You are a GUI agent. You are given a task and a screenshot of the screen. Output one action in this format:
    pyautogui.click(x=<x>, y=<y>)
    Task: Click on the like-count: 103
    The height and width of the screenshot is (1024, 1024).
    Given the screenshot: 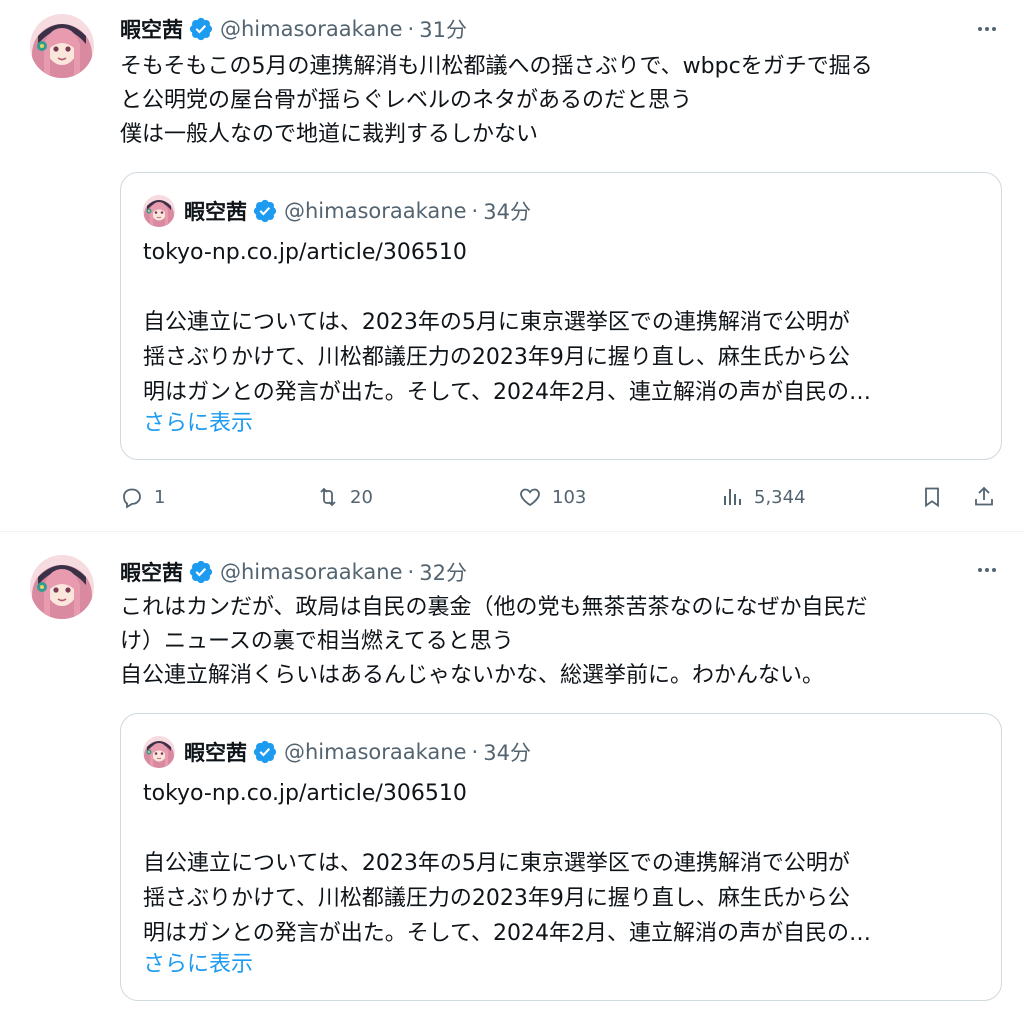 What is the action you would take?
    pyautogui.click(x=569, y=497)
    